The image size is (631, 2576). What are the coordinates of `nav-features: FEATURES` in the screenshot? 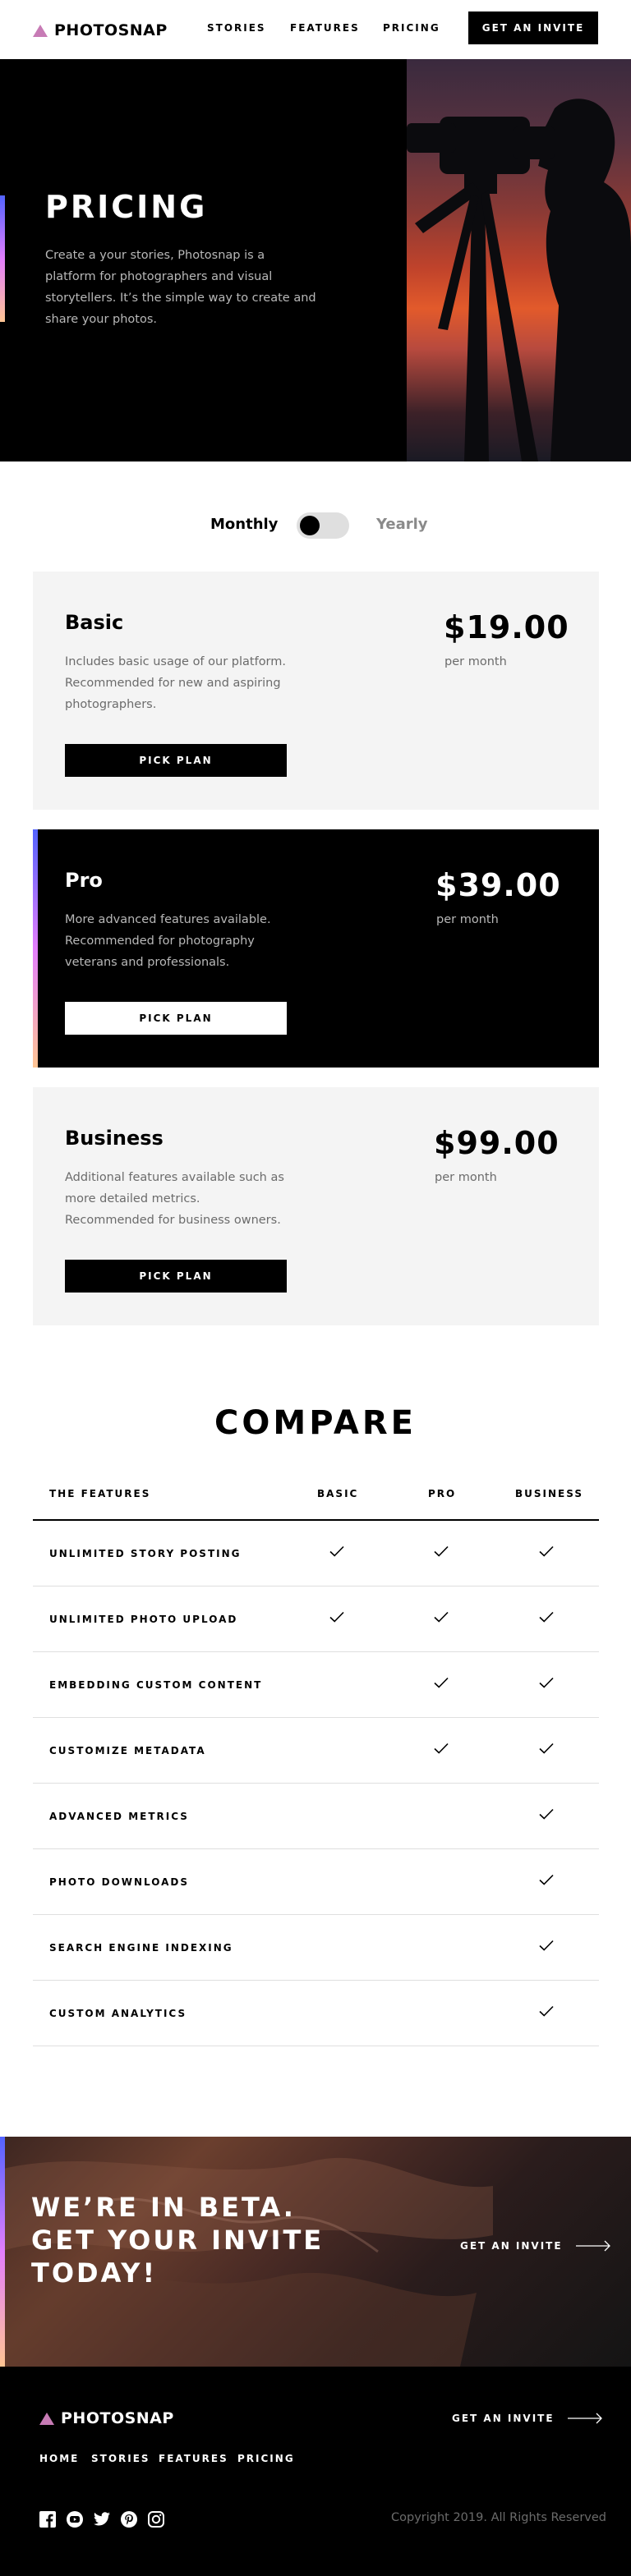 It's located at (325, 28).